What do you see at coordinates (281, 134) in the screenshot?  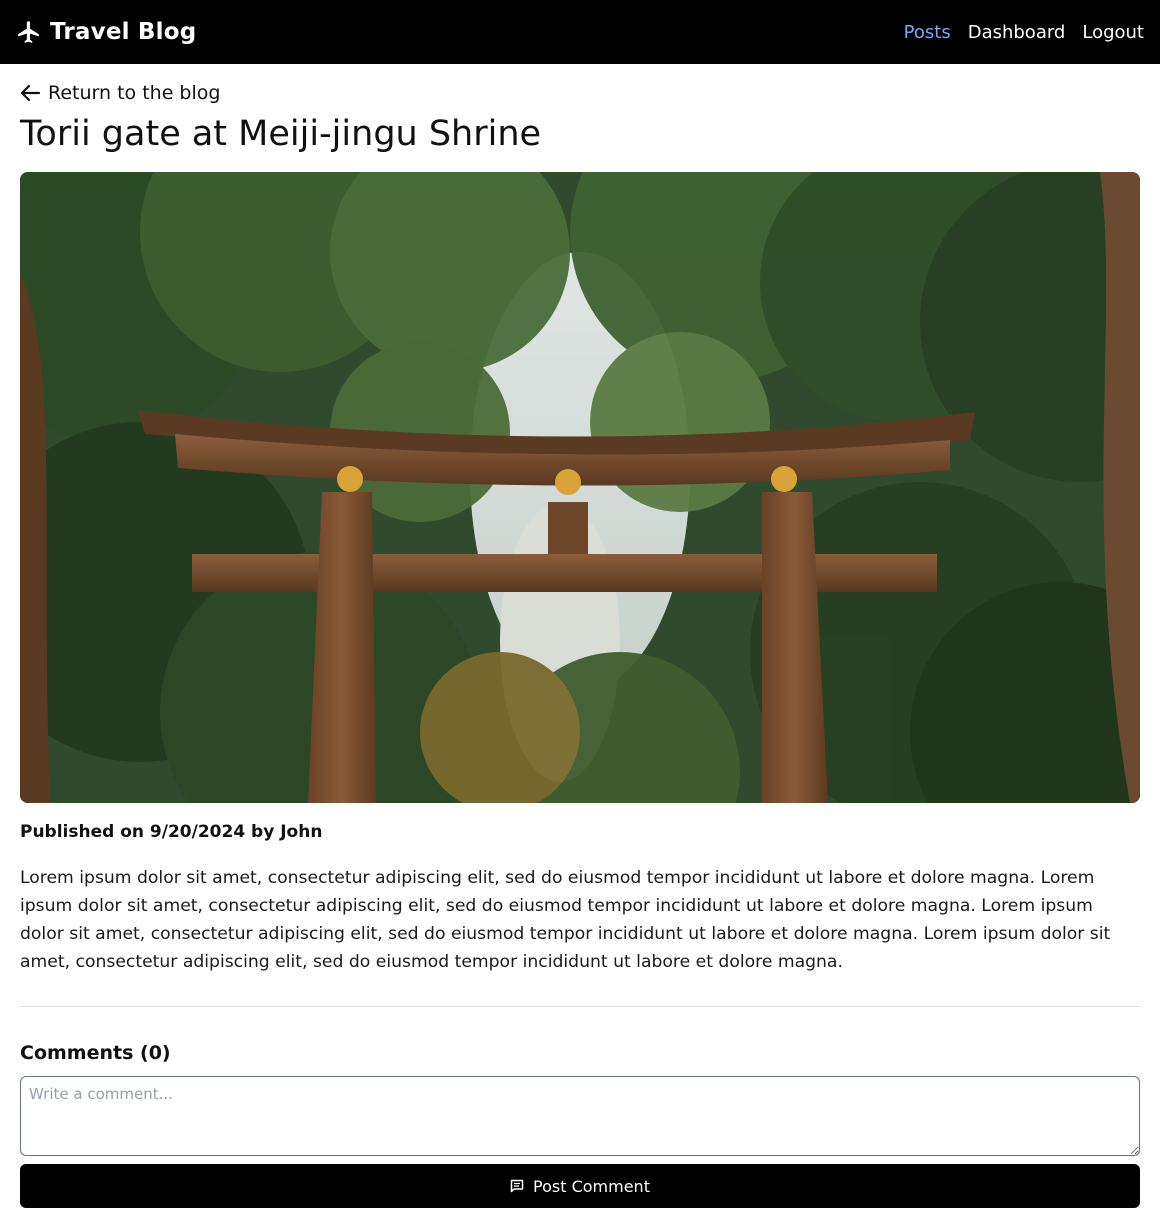 I see `post-title: Torii gate at Meiji-jingu Shrine` at bounding box center [281, 134].